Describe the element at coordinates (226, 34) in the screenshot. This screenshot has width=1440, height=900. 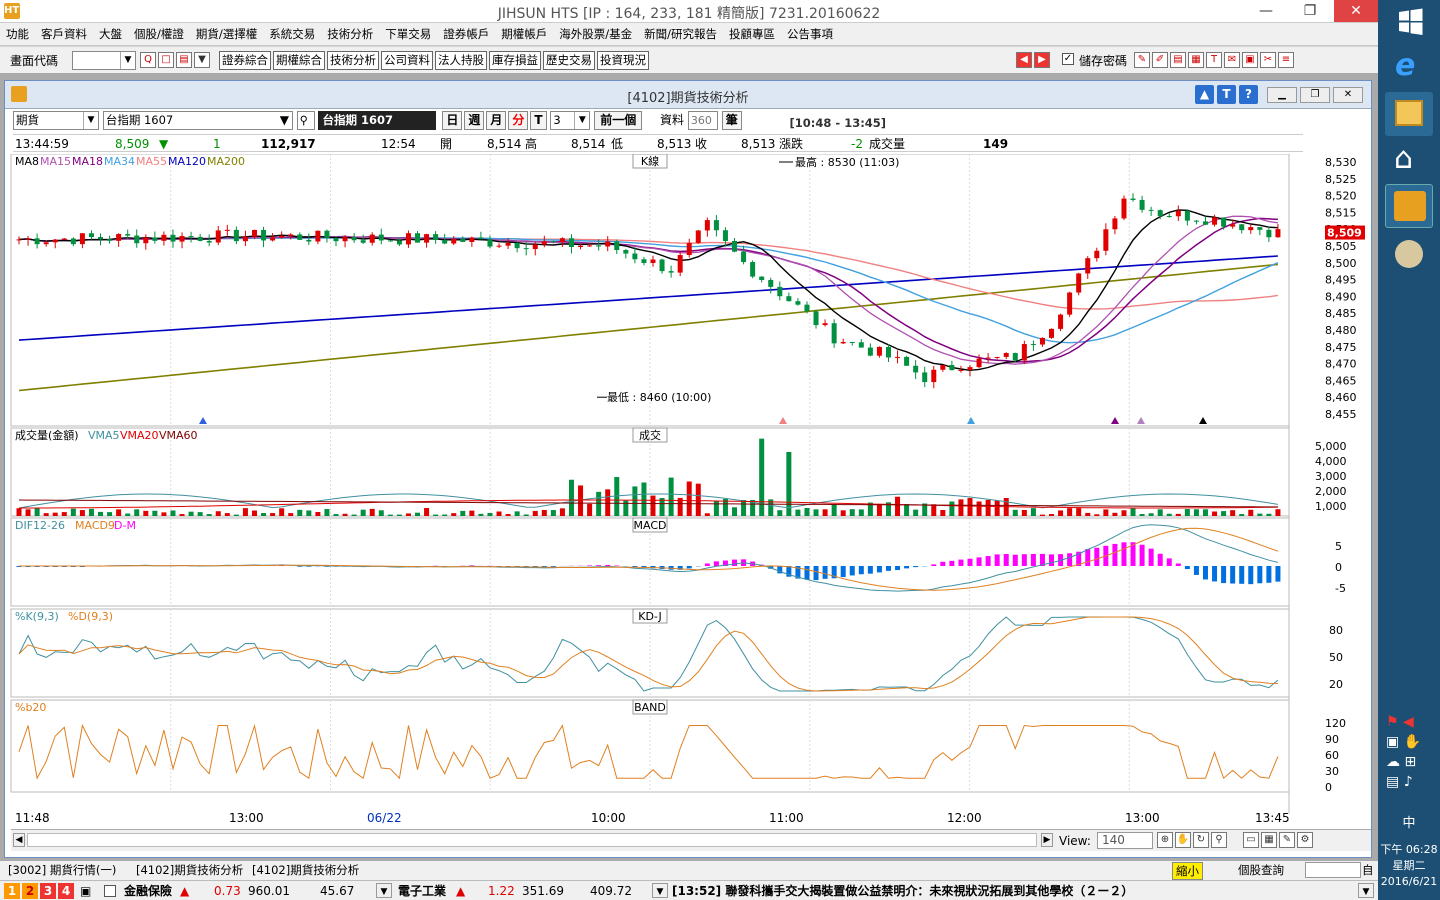
I see `menu-item-4: 期貨/選擇權` at that location.